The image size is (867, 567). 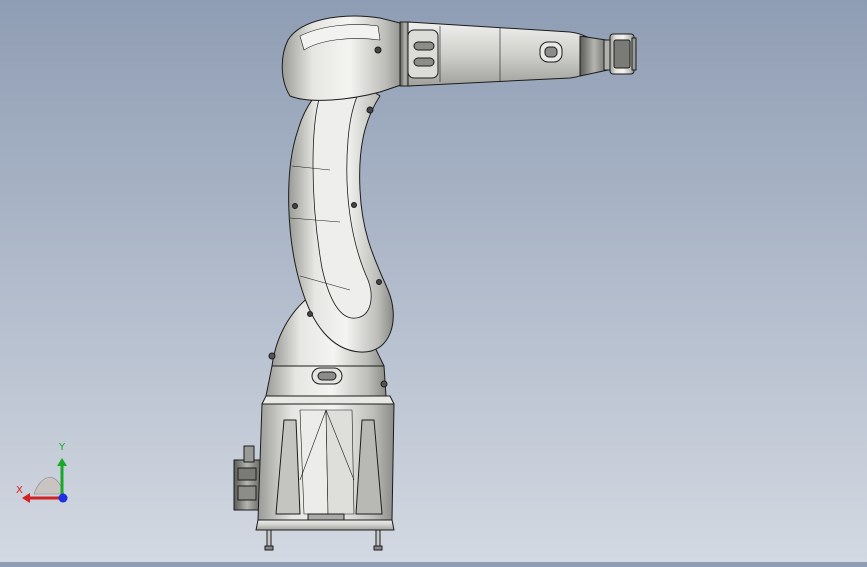 I want to click on x-axis-arrow-icon, so click(x=26, y=498).